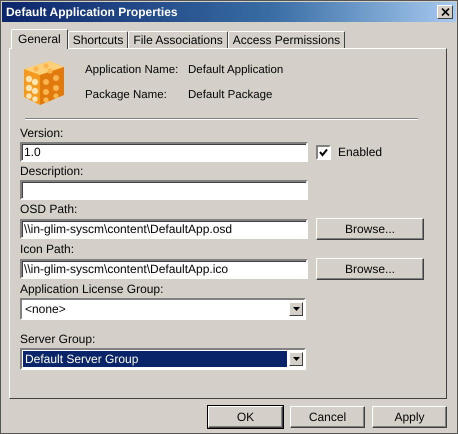  I want to click on close-button, so click(445, 12).